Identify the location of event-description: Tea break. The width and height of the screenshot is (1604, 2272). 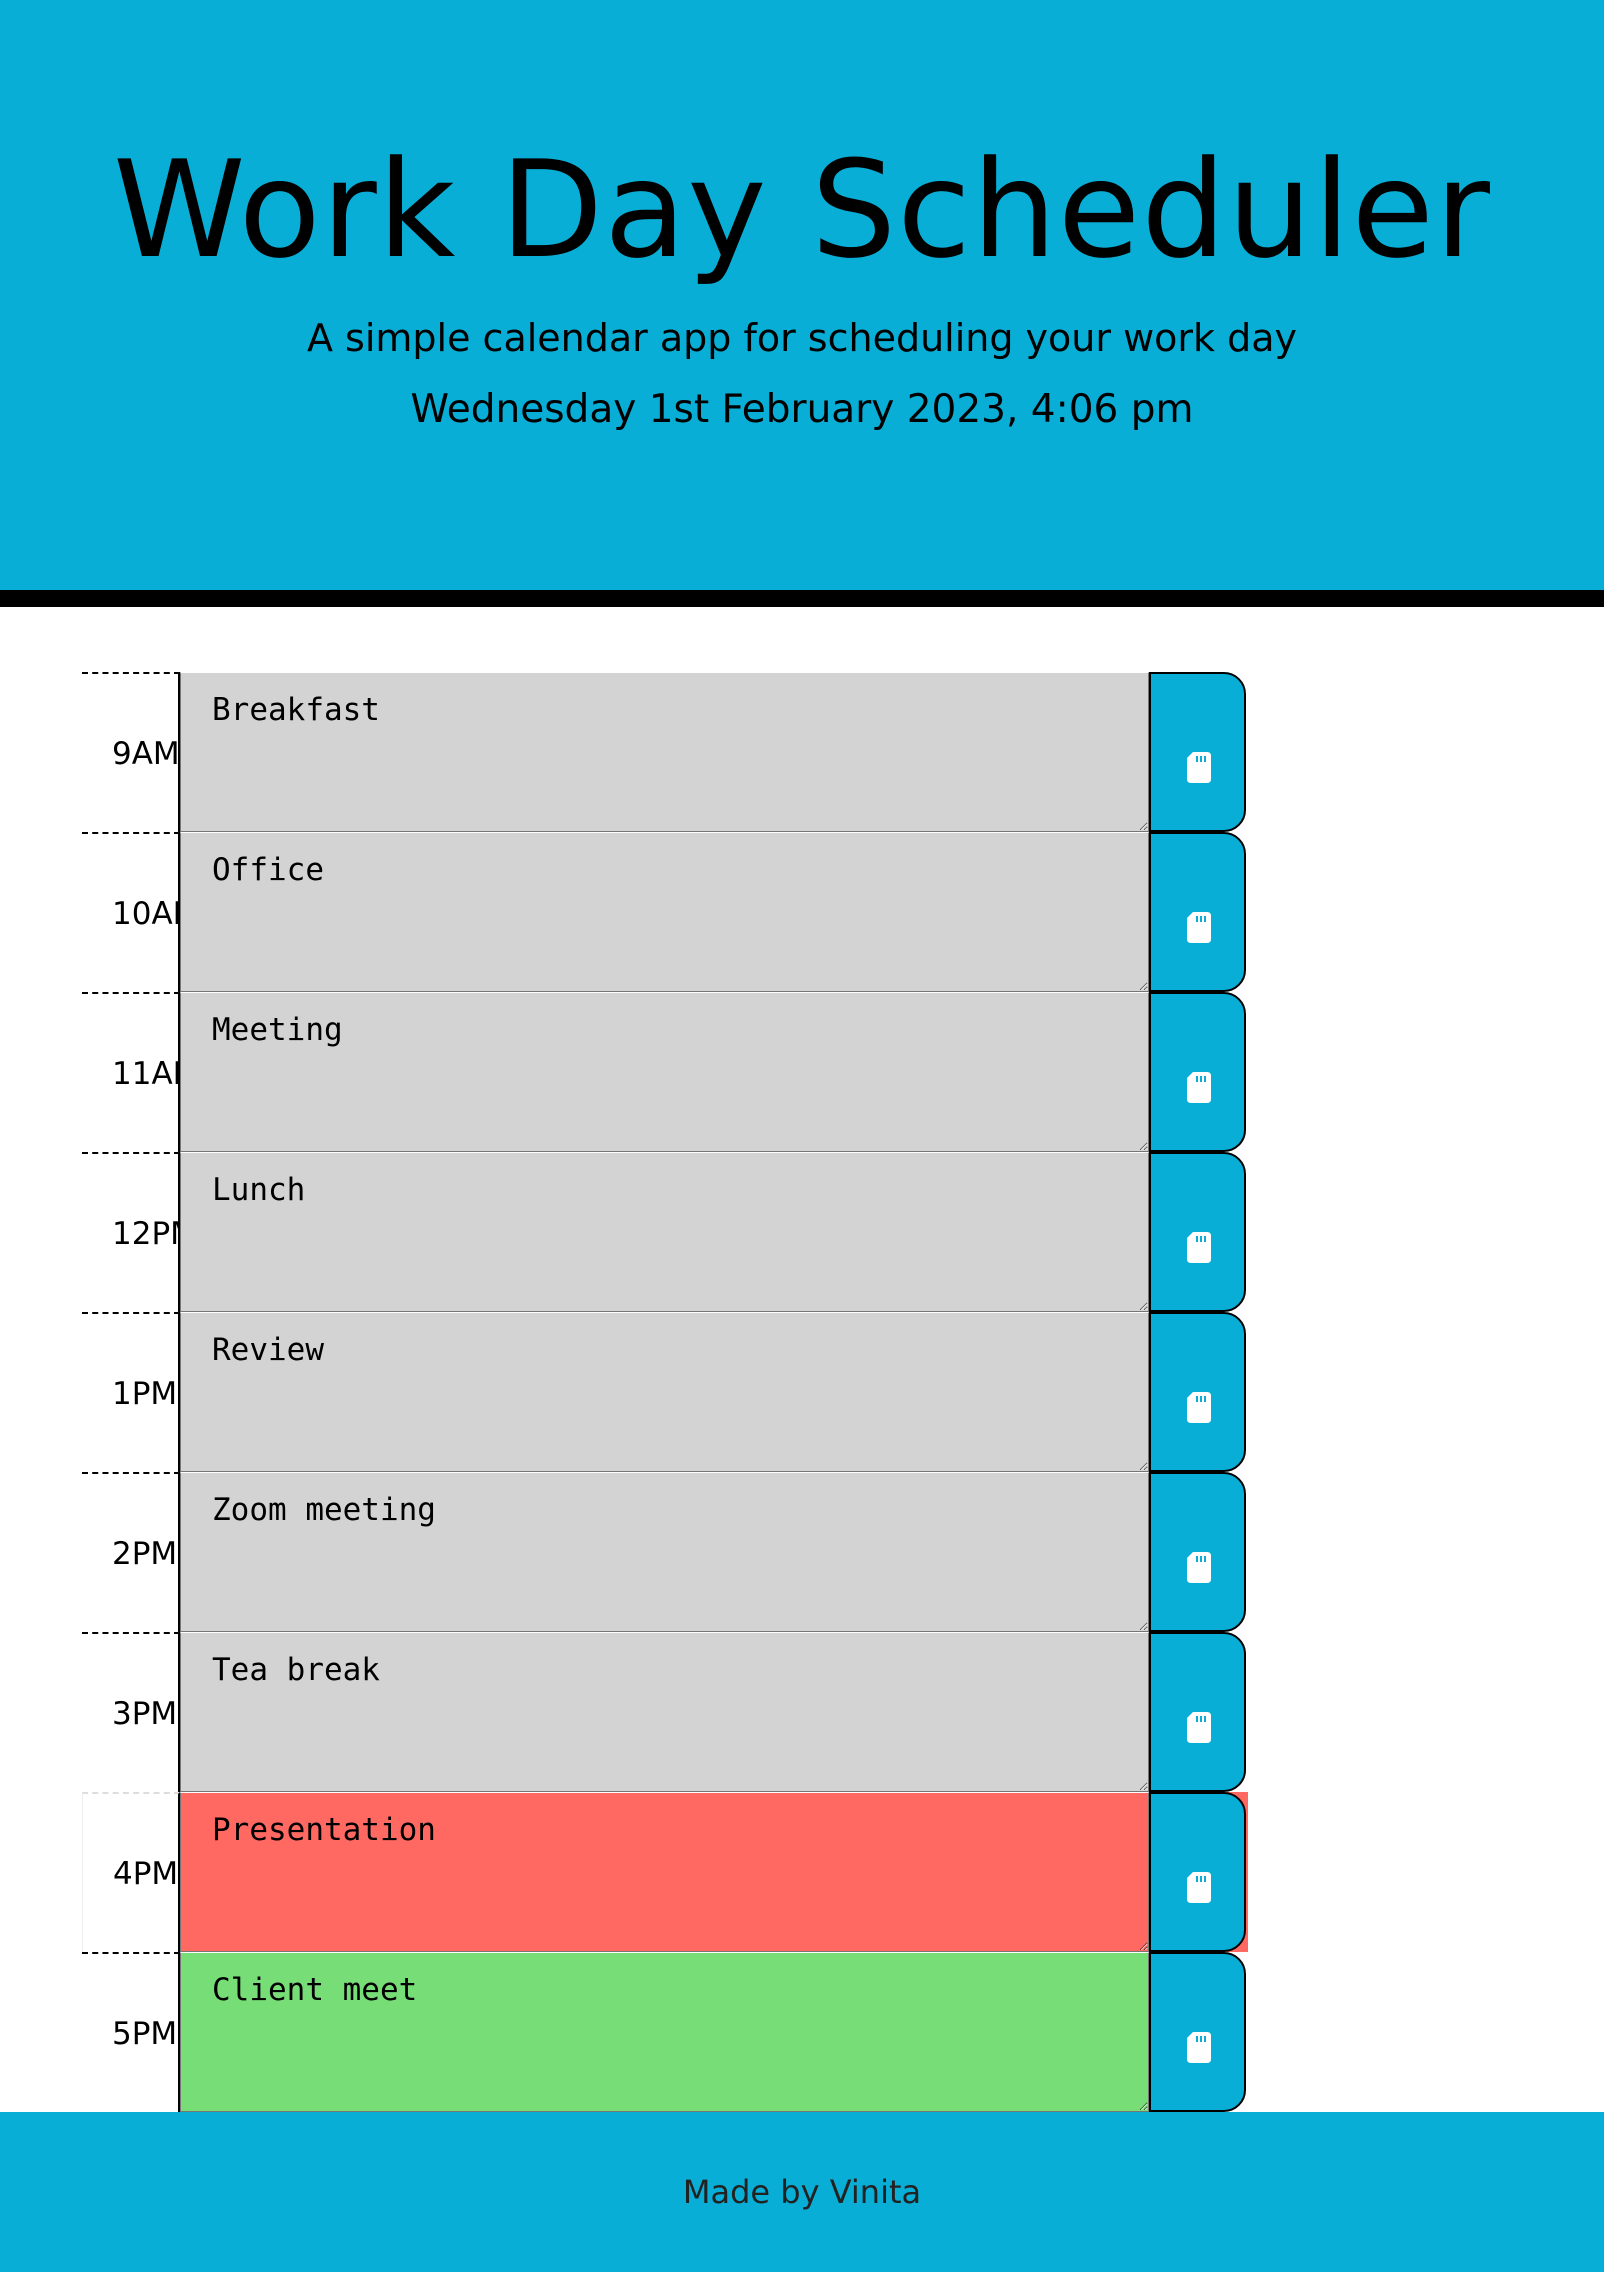
(664, 1712).